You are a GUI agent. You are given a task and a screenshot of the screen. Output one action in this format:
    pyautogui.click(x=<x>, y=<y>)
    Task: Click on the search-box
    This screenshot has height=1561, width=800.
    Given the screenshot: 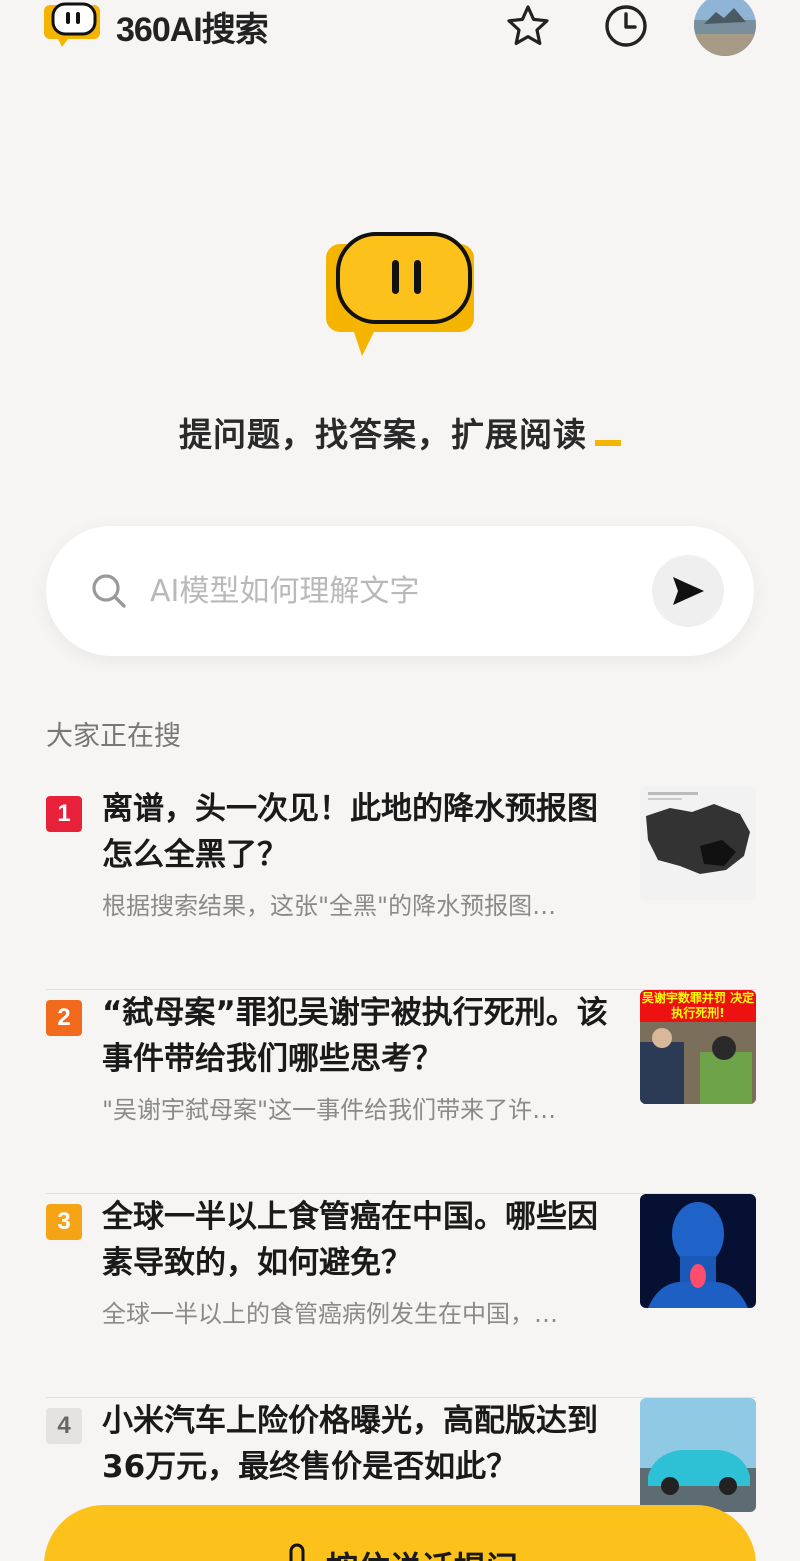 What is the action you would take?
    pyautogui.click(x=400, y=591)
    